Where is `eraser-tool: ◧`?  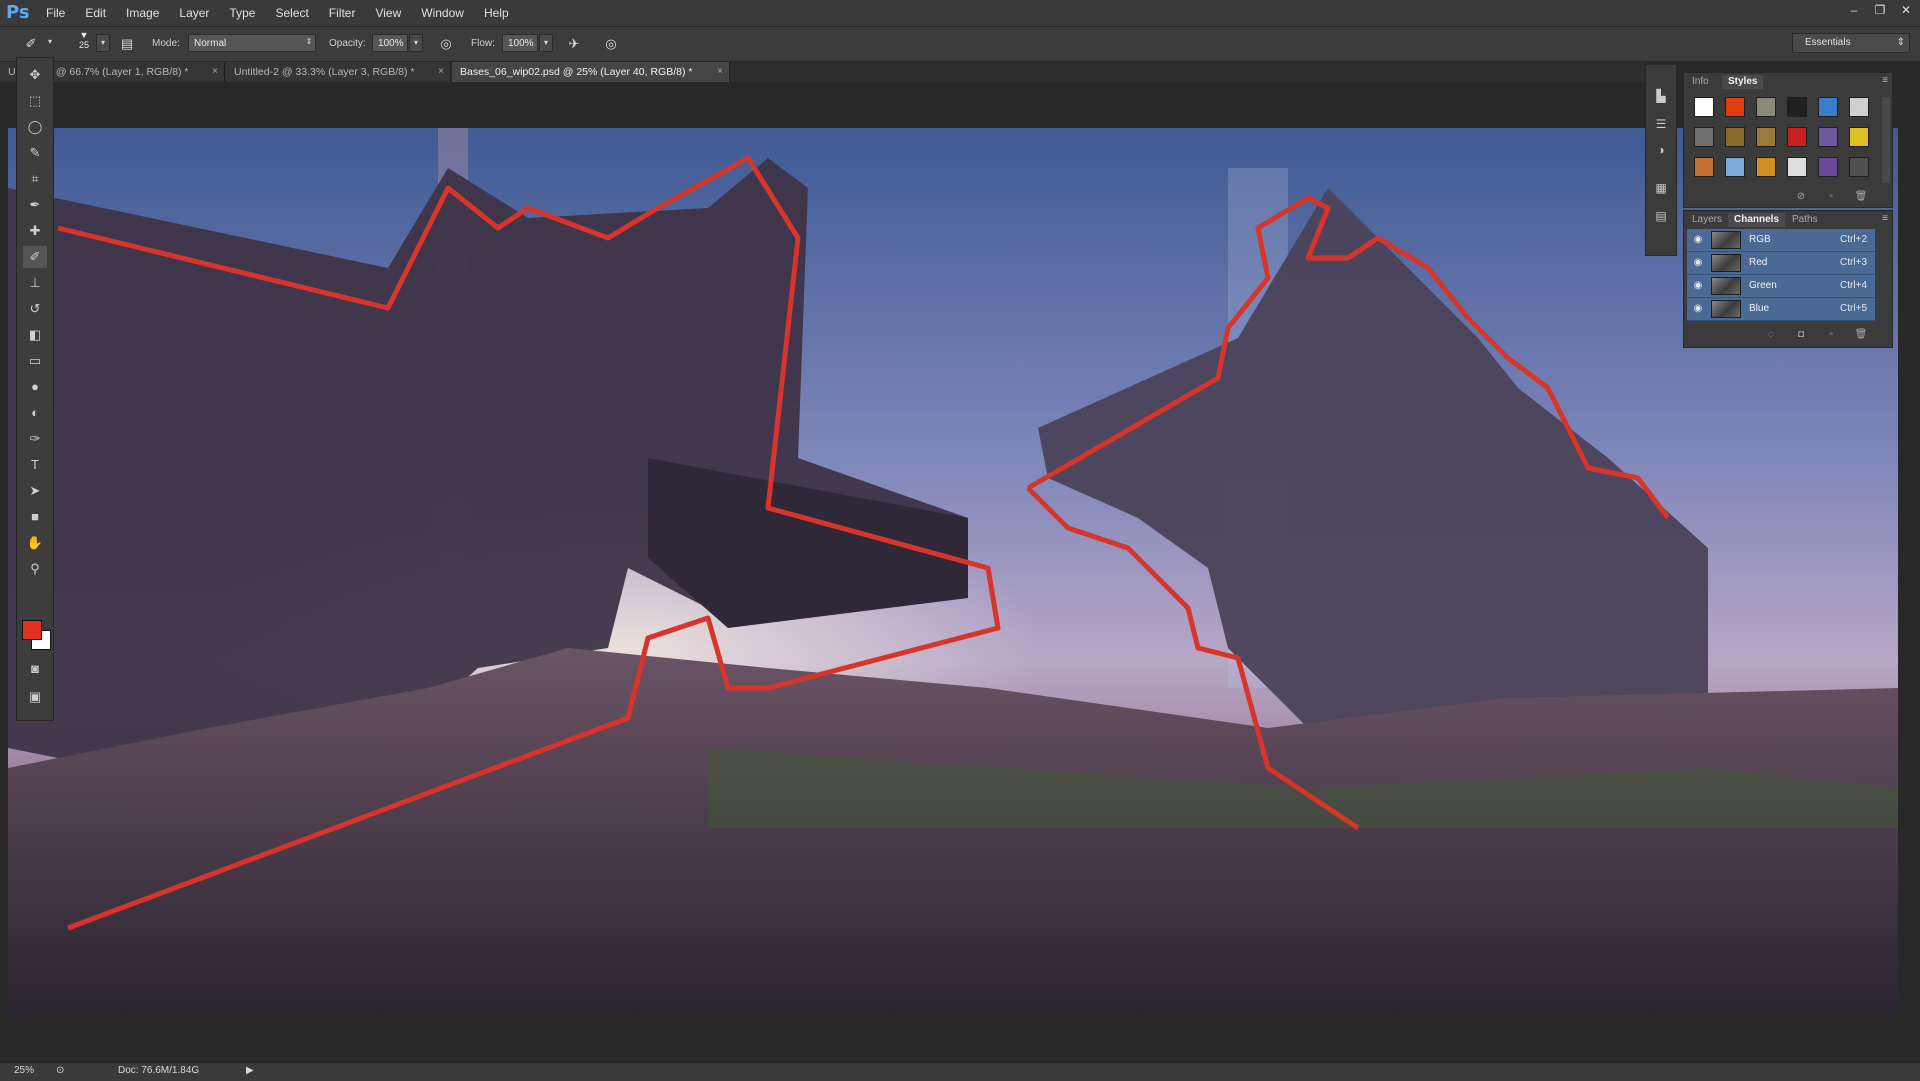
eraser-tool: ◧ is located at coordinates (35, 335).